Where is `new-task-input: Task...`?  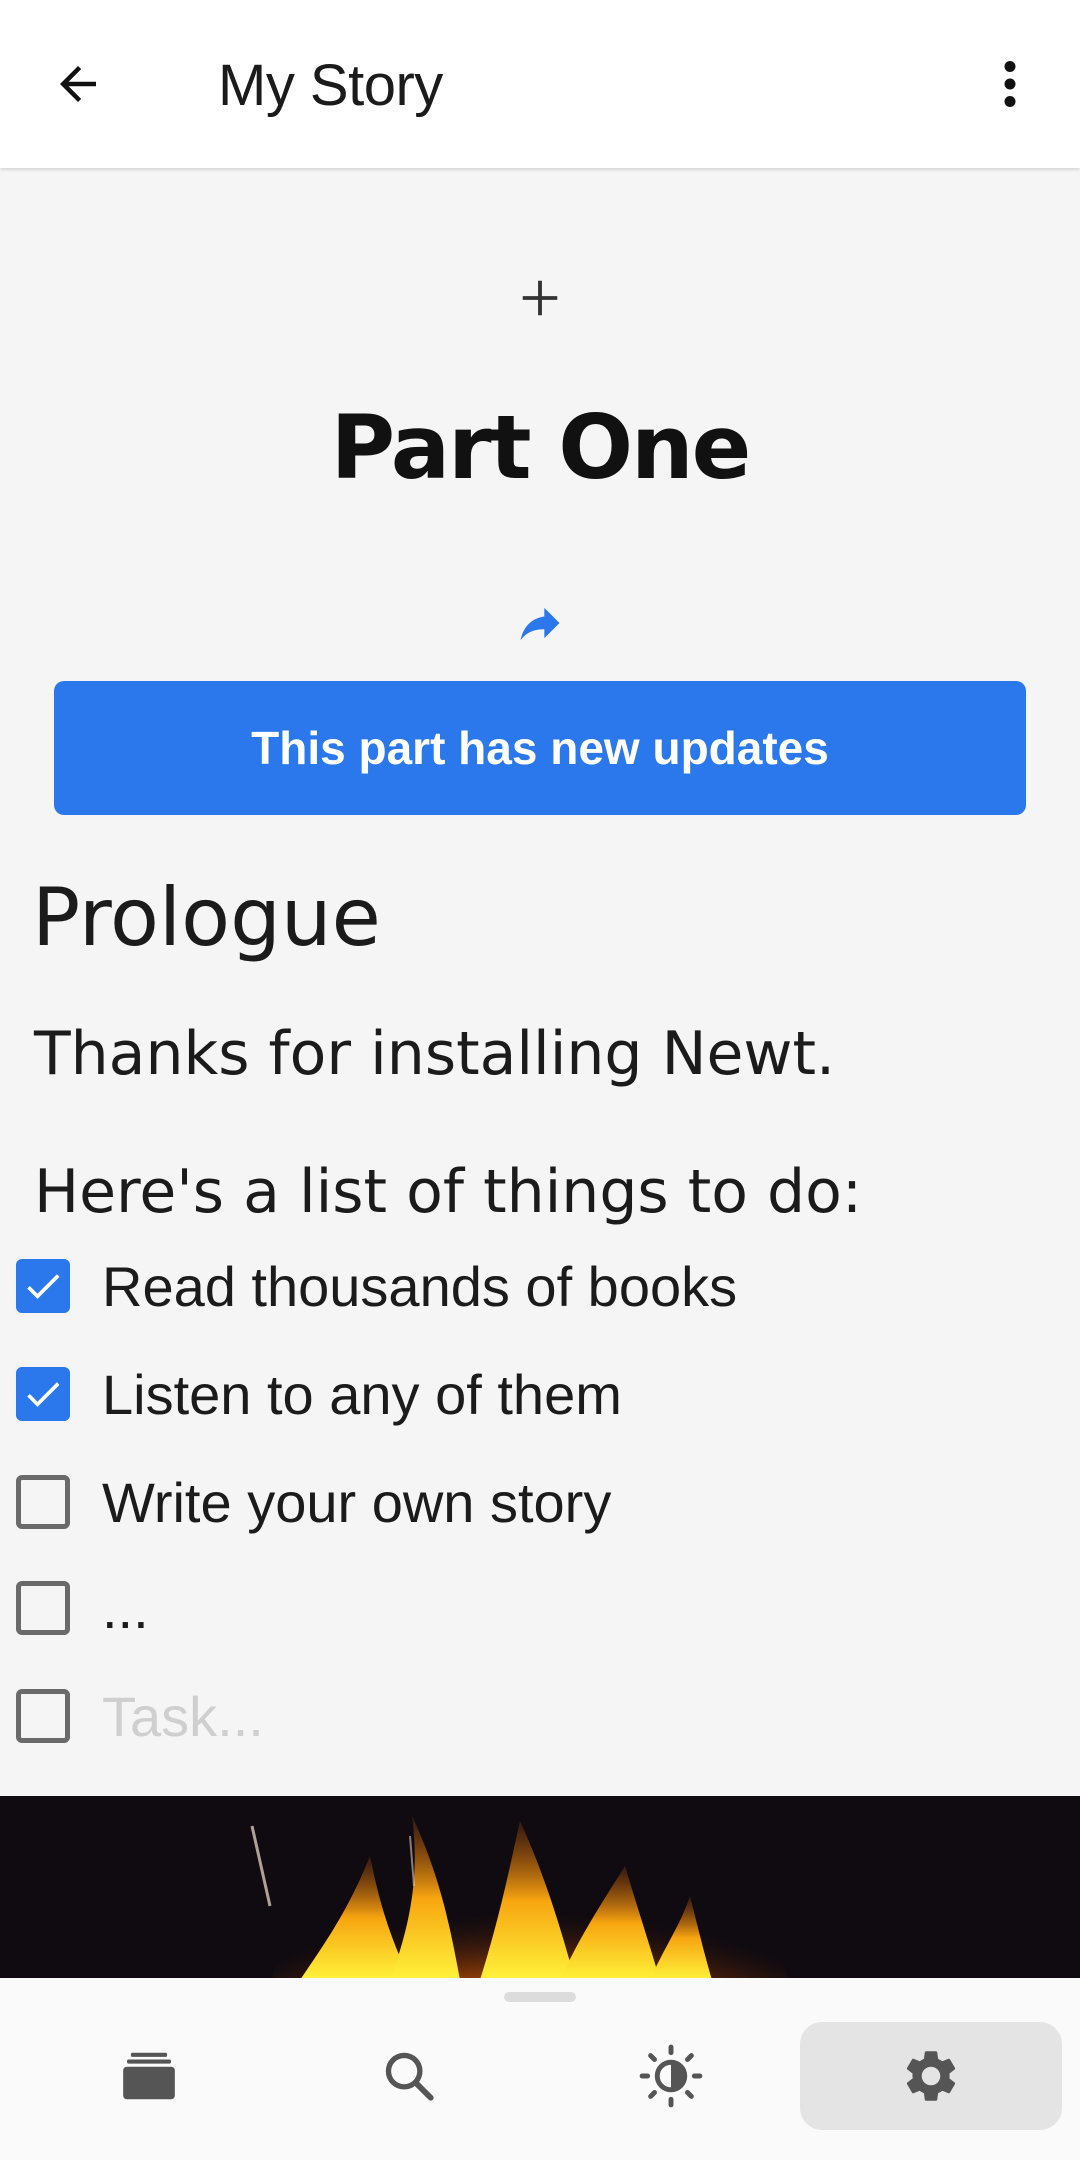 new-task-input: Task... is located at coordinates (183, 1716).